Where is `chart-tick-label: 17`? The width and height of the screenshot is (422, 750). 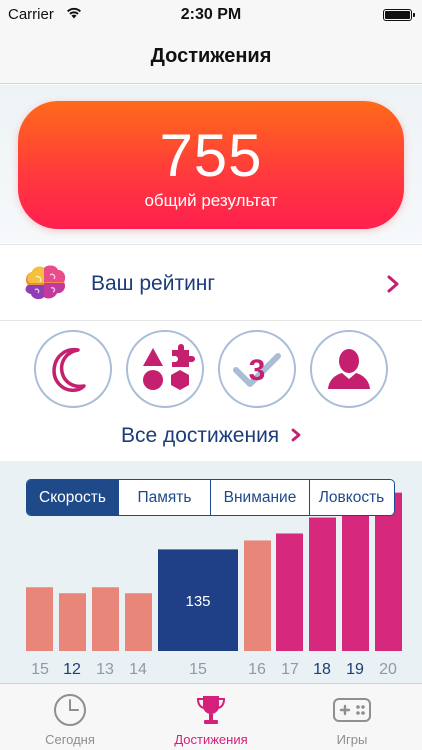
chart-tick-label: 17 is located at coordinates (290, 669).